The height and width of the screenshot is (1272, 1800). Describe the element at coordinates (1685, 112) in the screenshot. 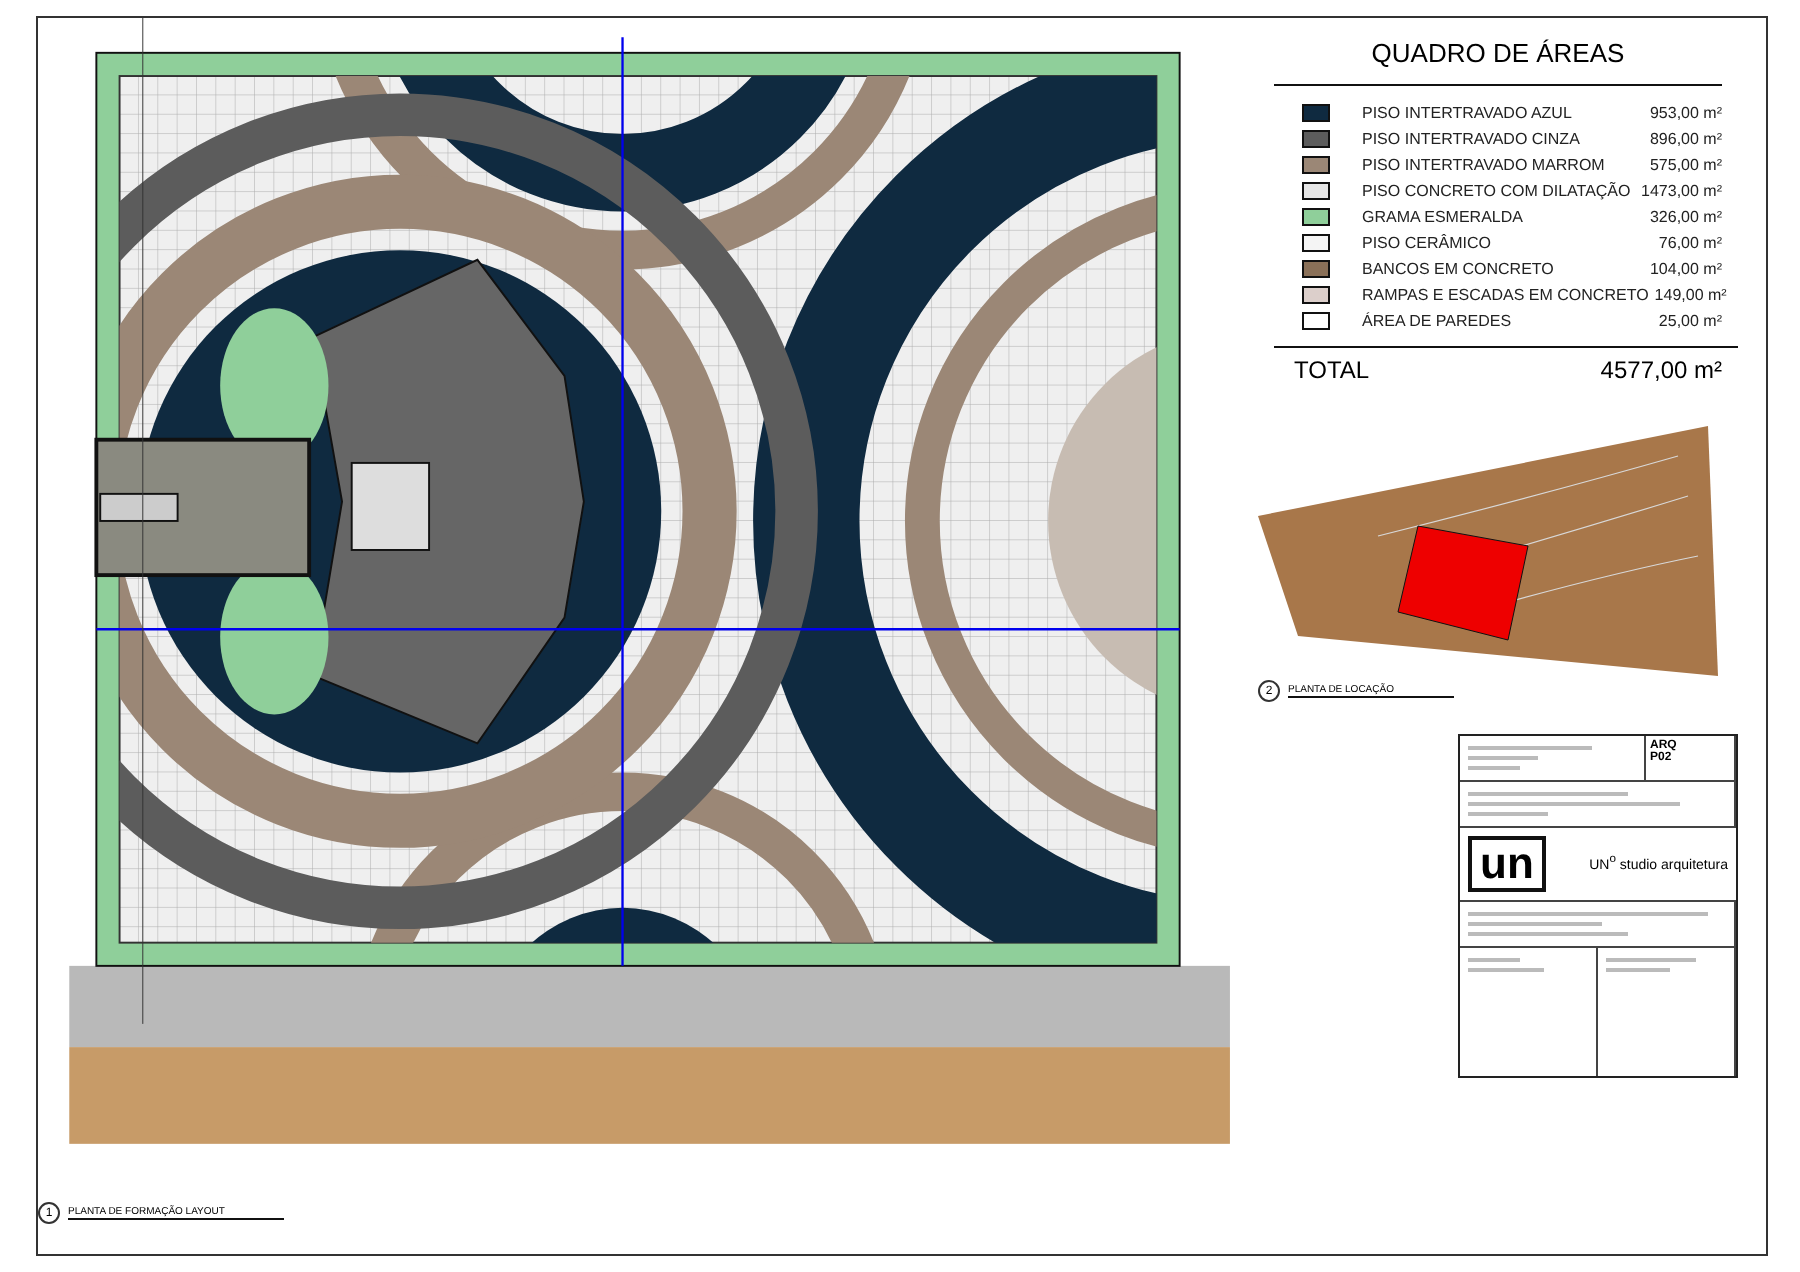

I see `legend-area: 953,00 m²` at that location.